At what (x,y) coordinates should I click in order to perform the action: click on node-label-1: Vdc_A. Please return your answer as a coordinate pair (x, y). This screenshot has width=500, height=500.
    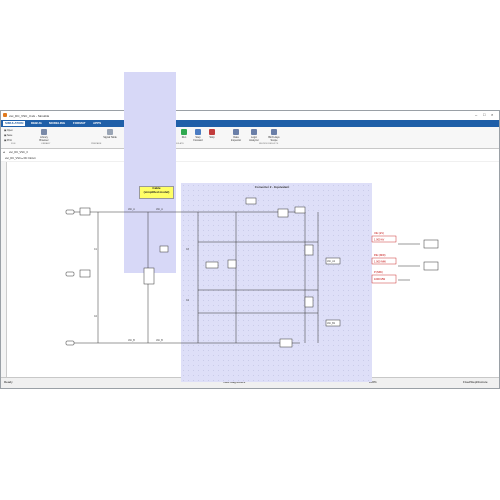
    Looking at the image, I should click on (131, 209).